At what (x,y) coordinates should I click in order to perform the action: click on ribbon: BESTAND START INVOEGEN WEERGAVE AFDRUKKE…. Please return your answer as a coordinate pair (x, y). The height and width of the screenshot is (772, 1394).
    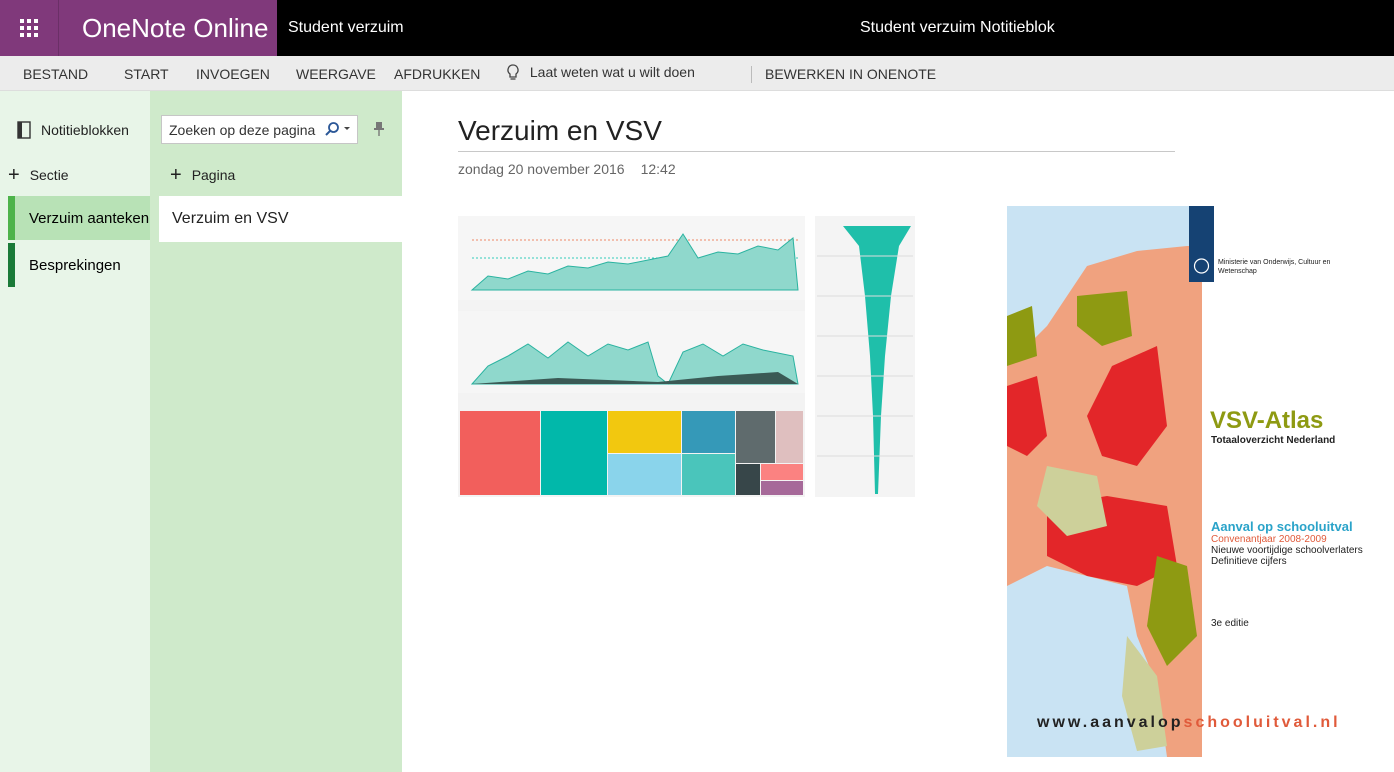
    Looking at the image, I should click on (697, 73).